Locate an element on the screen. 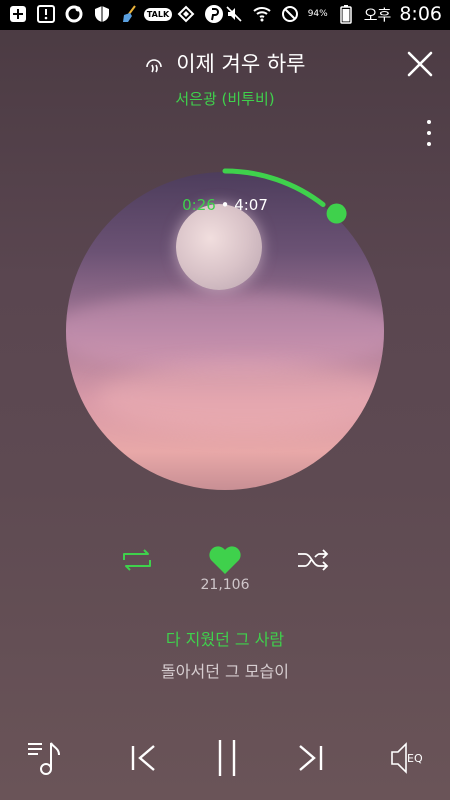 This screenshot has height=800, width=450. lyric-current-line: 다 지웠던 그 사람 is located at coordinates (225, 638).